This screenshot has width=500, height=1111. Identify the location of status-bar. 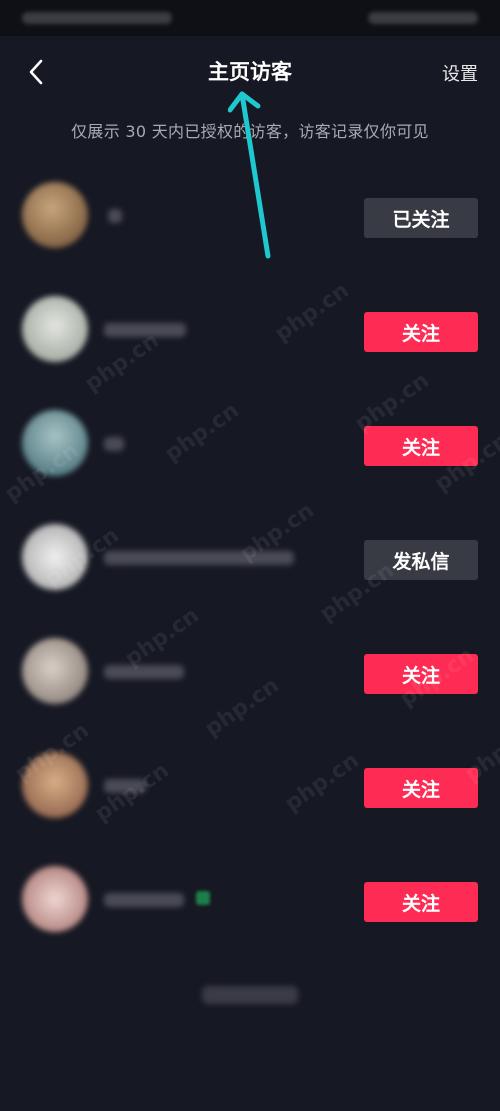
(250, 18).